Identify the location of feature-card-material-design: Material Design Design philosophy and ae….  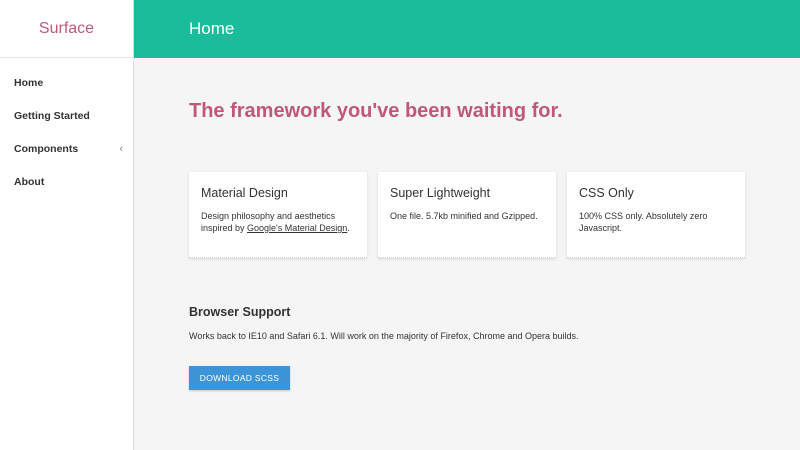
(278, 215).